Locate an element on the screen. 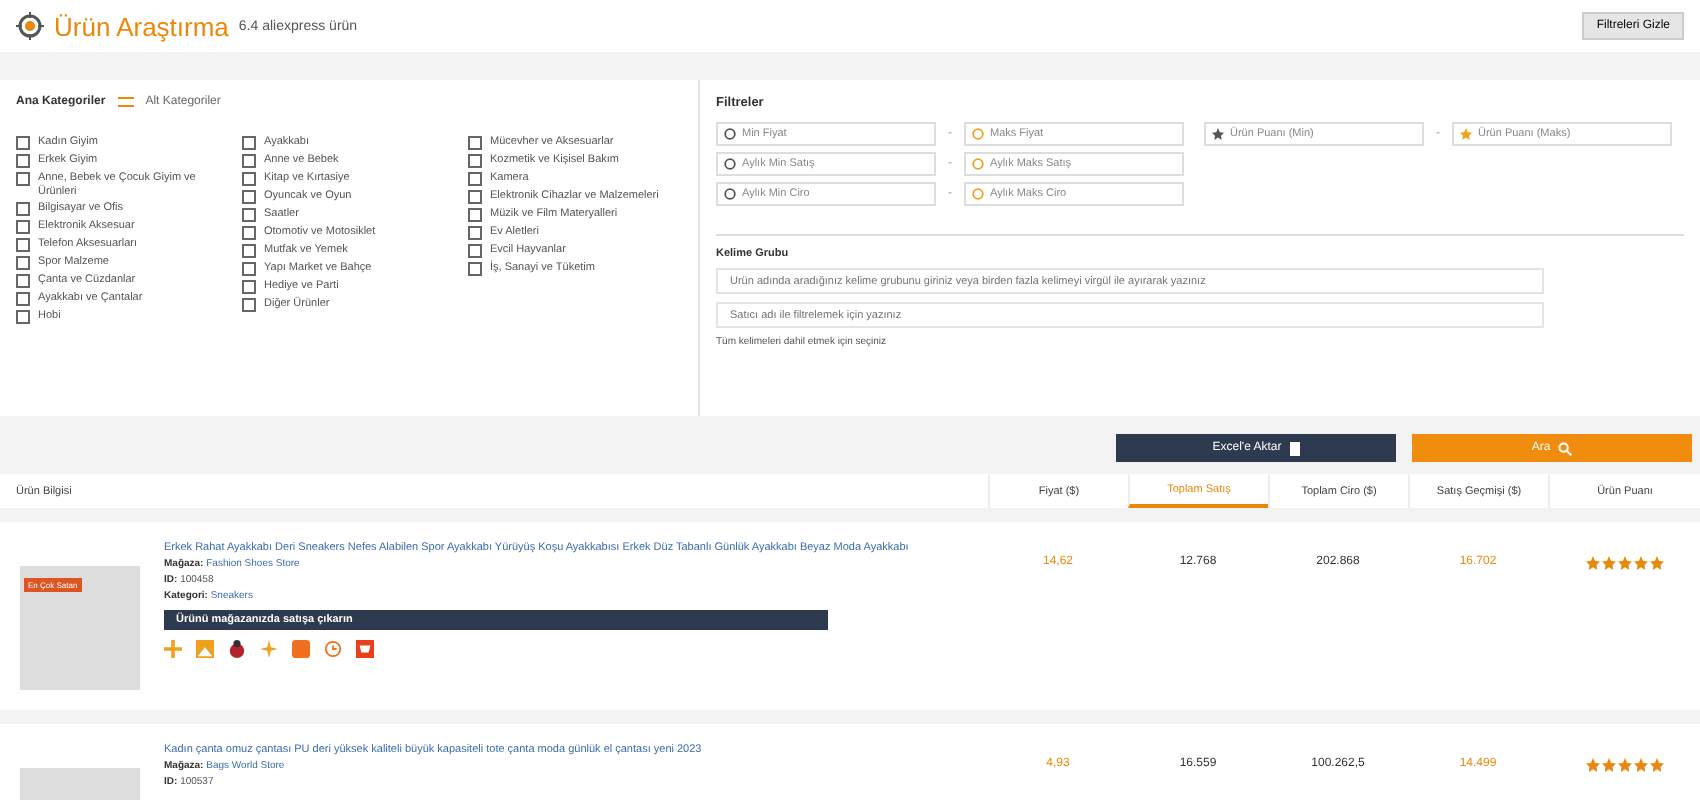  bug-icon is located at coordinates (237, 649).